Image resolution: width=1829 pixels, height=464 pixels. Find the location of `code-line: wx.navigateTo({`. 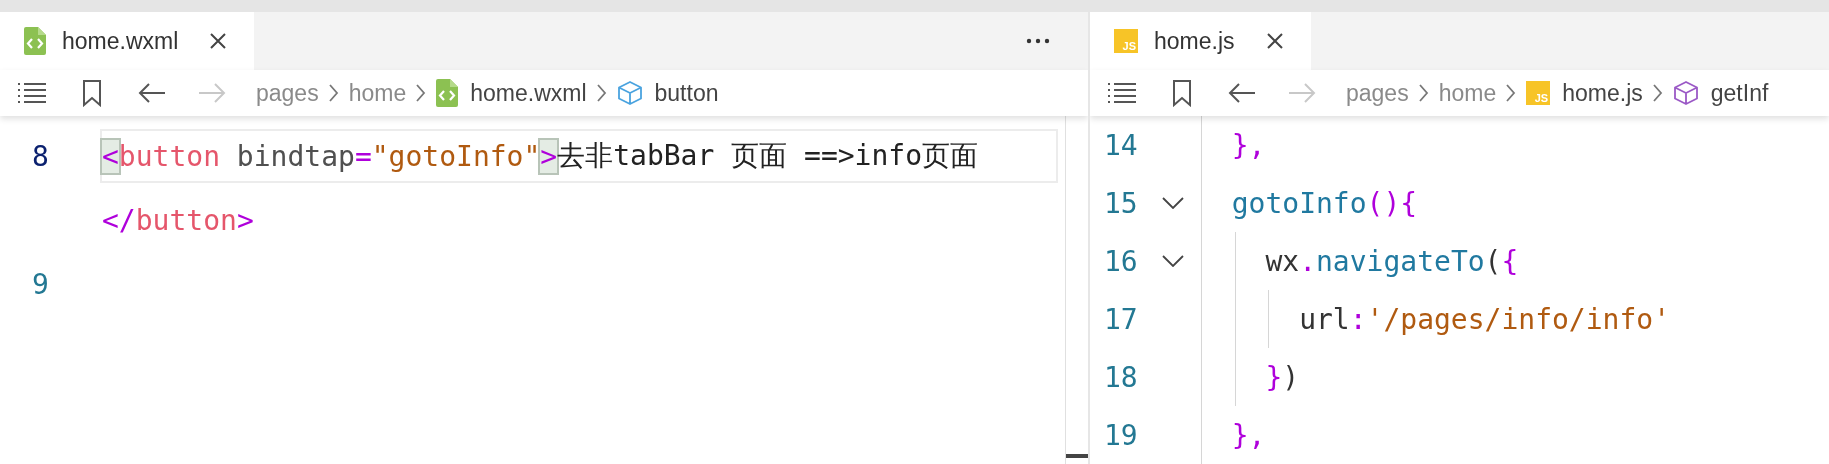

code-line: wx.navigateTo({ is located at coordinates (1513, 261).